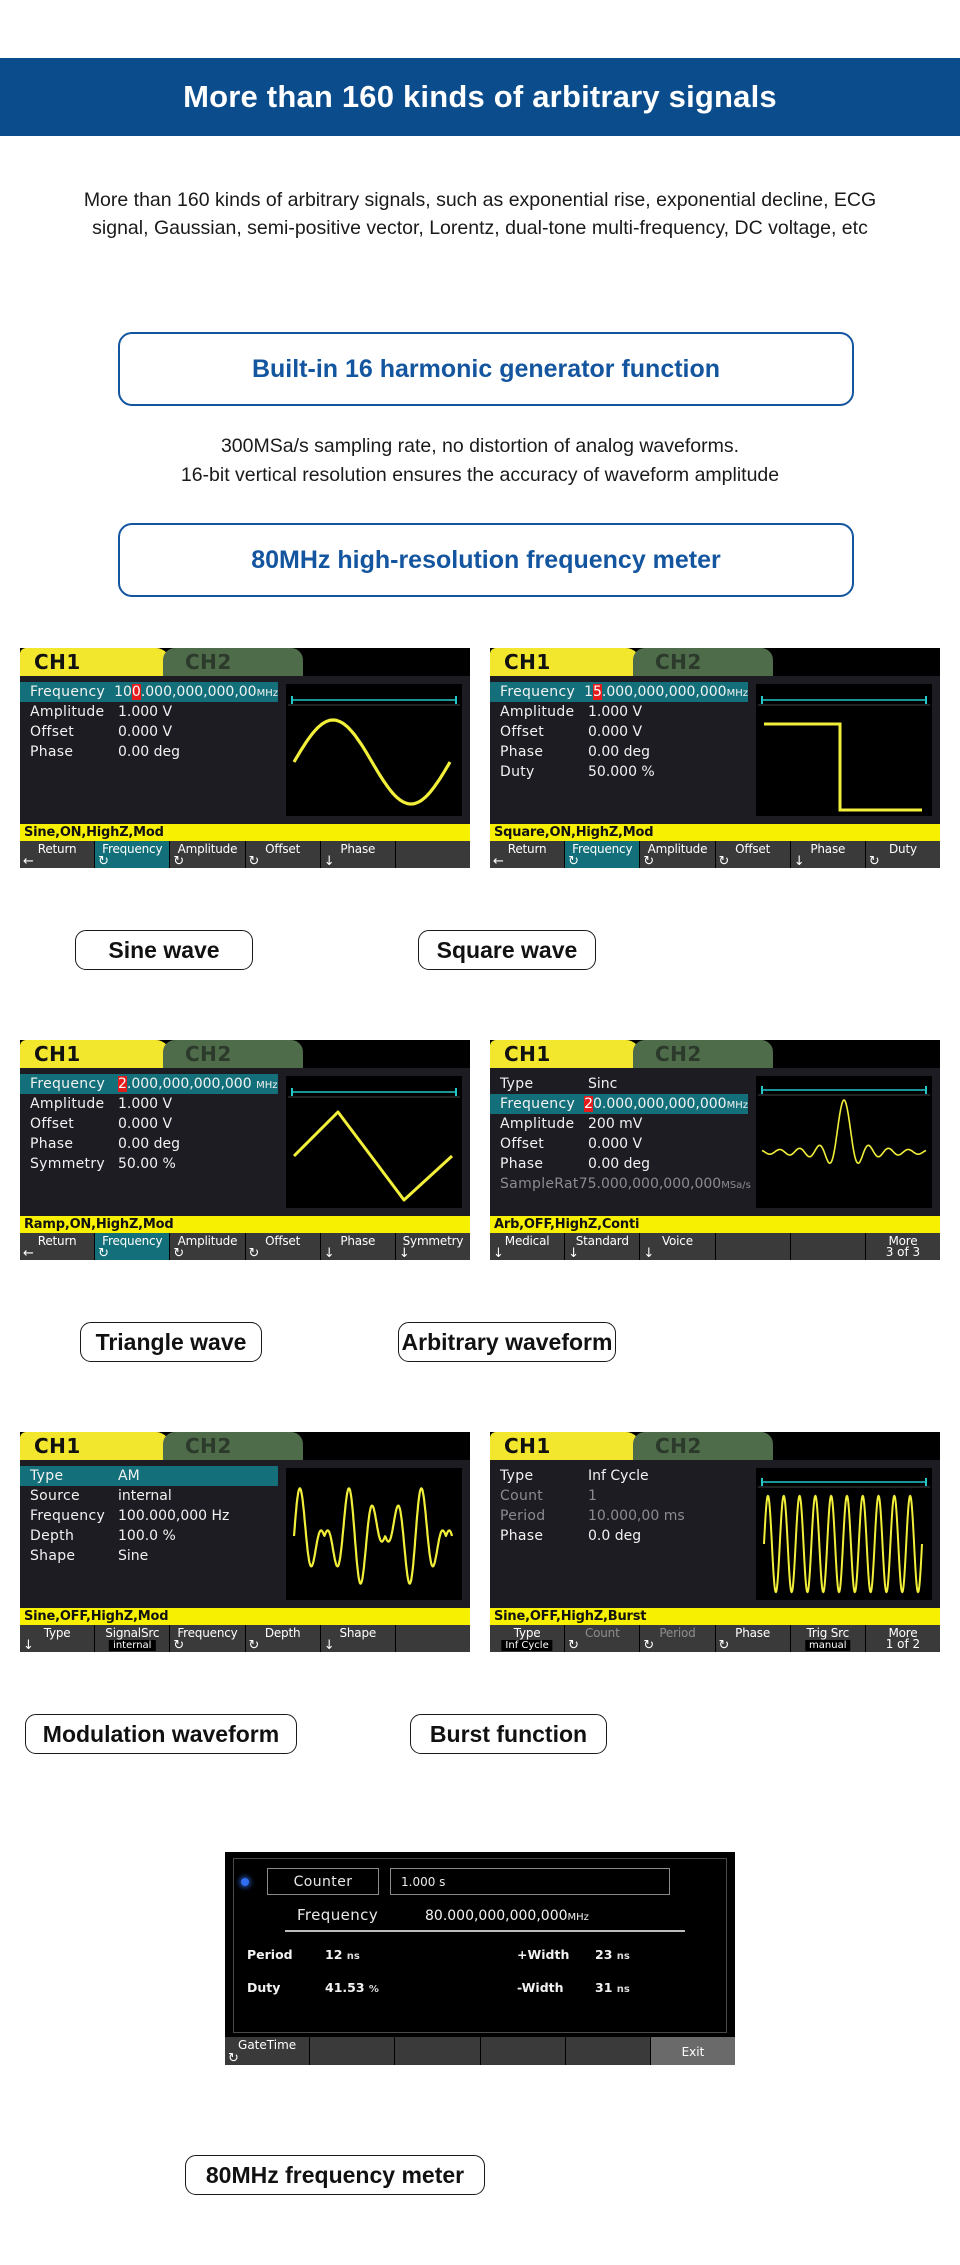  What do you see at coordinates (149, 1556) in the screenshot?
I see `param-row: Shape Sine` at bounding box center [149, 1556].